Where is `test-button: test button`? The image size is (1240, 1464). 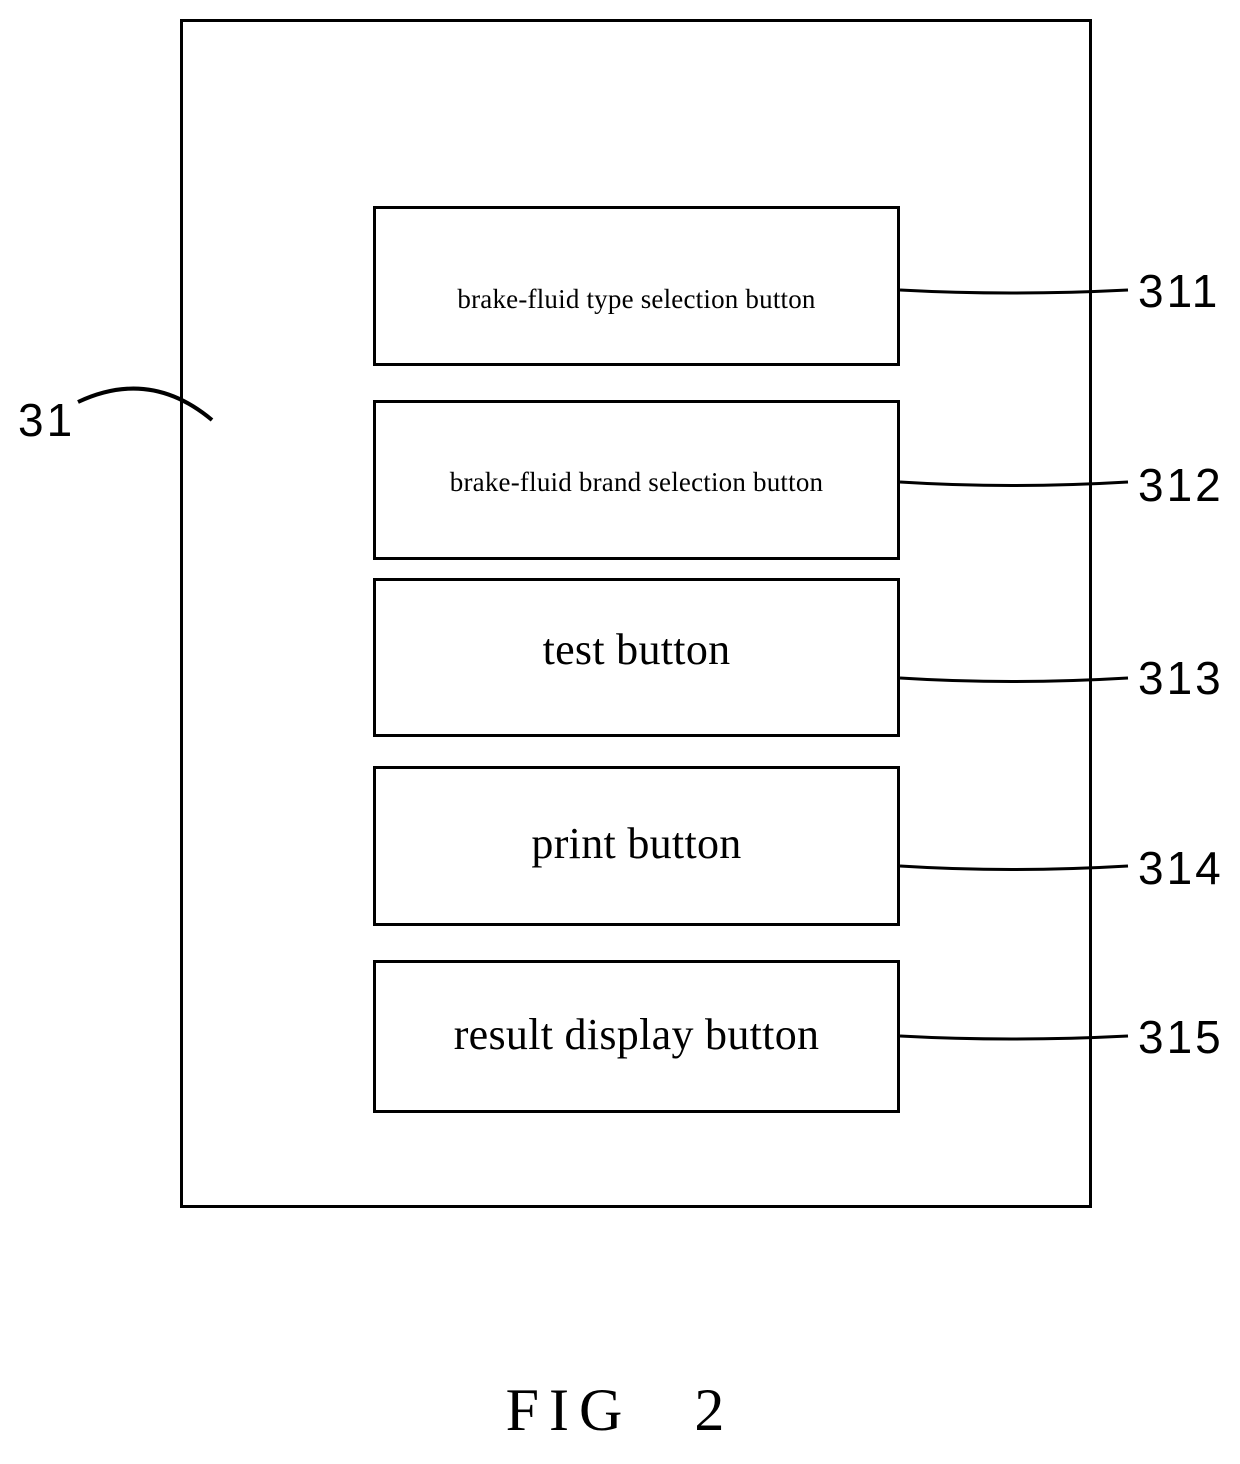
test-button: test button is located at coordinates (636, 657).